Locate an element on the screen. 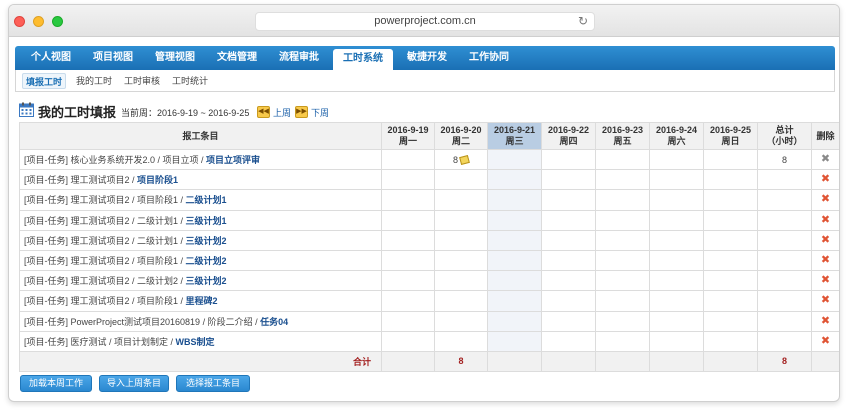 The image size is (850, 410). work-item-link: 里程碑2 is located at coordinates (202, 301).